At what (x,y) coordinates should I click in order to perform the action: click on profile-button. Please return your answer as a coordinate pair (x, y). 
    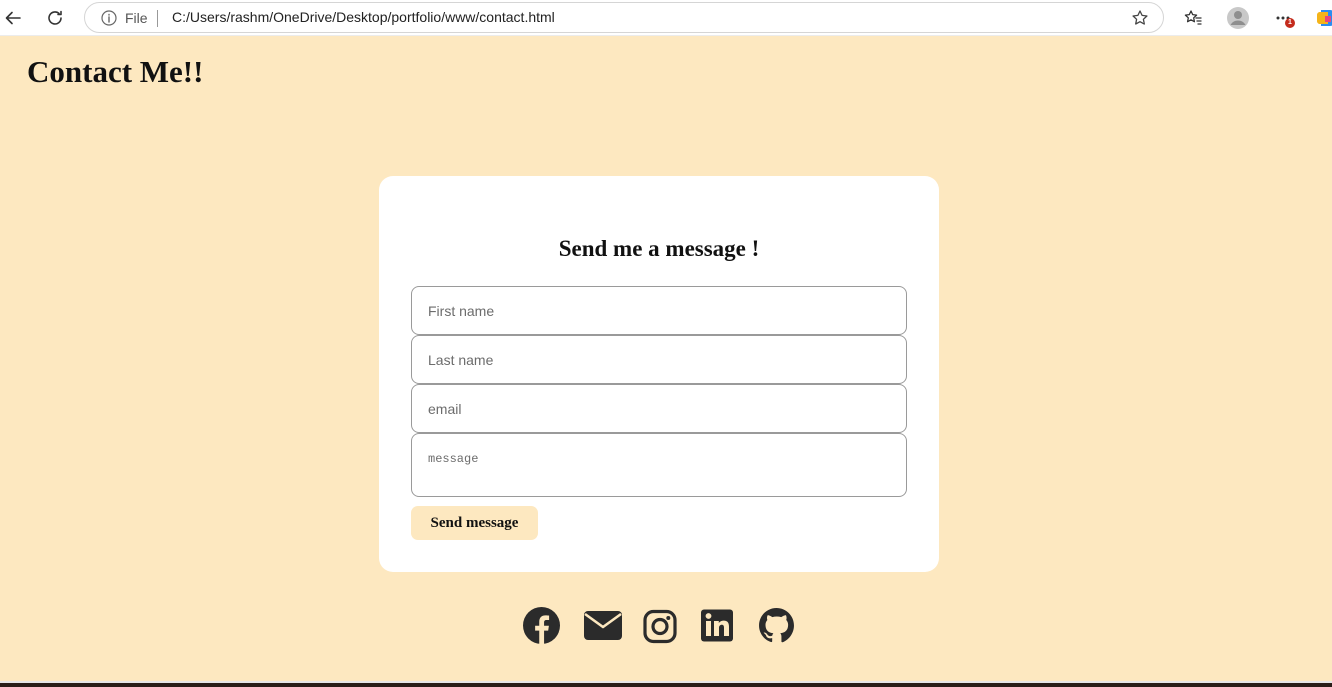
    Looking at the image, I should click on (1238, 18).